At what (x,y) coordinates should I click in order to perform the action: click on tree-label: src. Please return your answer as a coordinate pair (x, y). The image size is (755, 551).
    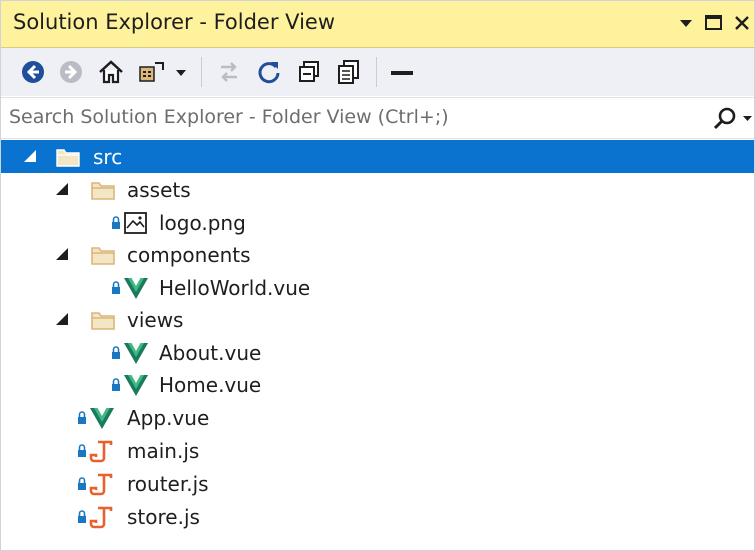
    Looking at the image, I should click on (108, 157).